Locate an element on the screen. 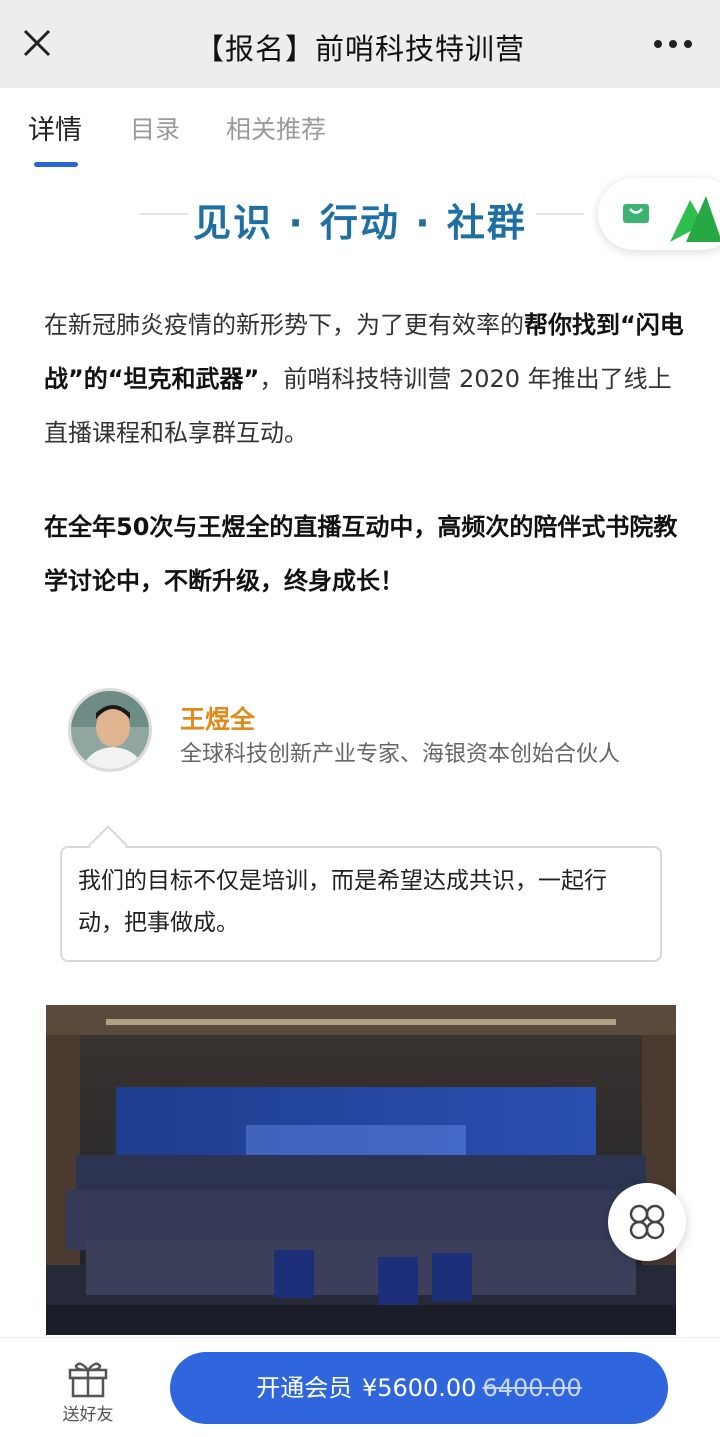 This screenshot has height=1437, width=720. bottom-action-bar: 送好友 开通会员 ¥5600.00 6400.00 is located at coordinates (360, 1387).